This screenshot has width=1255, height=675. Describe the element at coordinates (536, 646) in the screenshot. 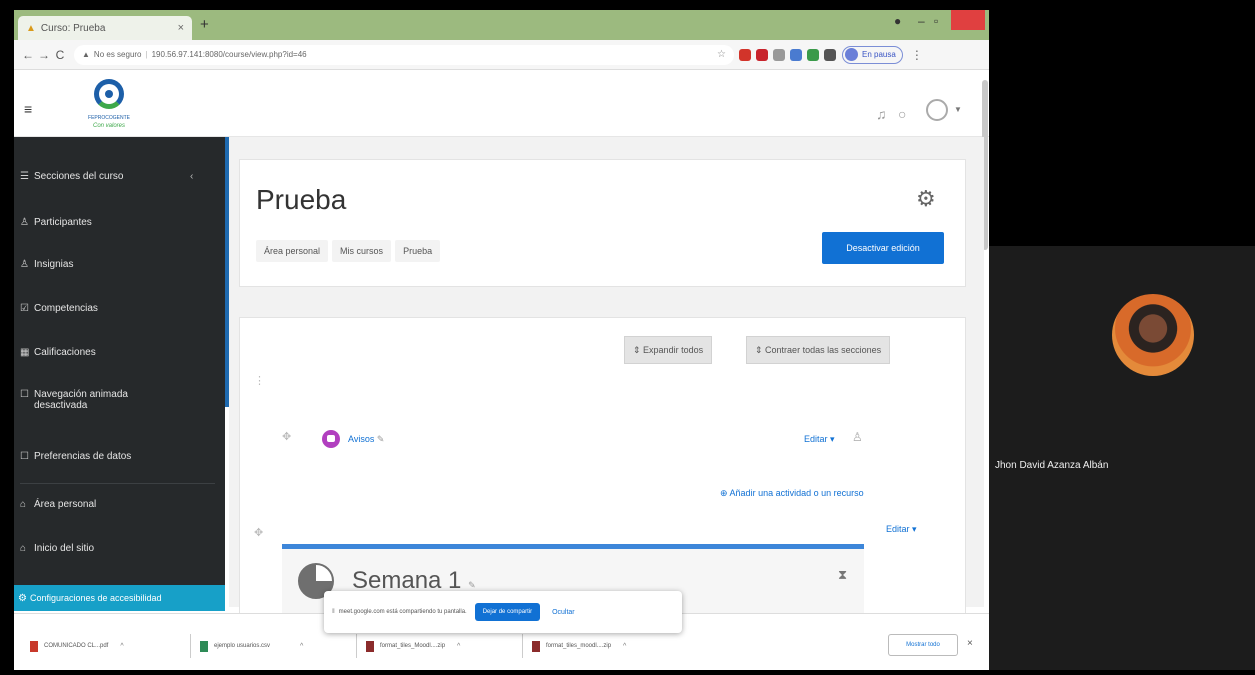

I see `zip-file-icon` at that location.